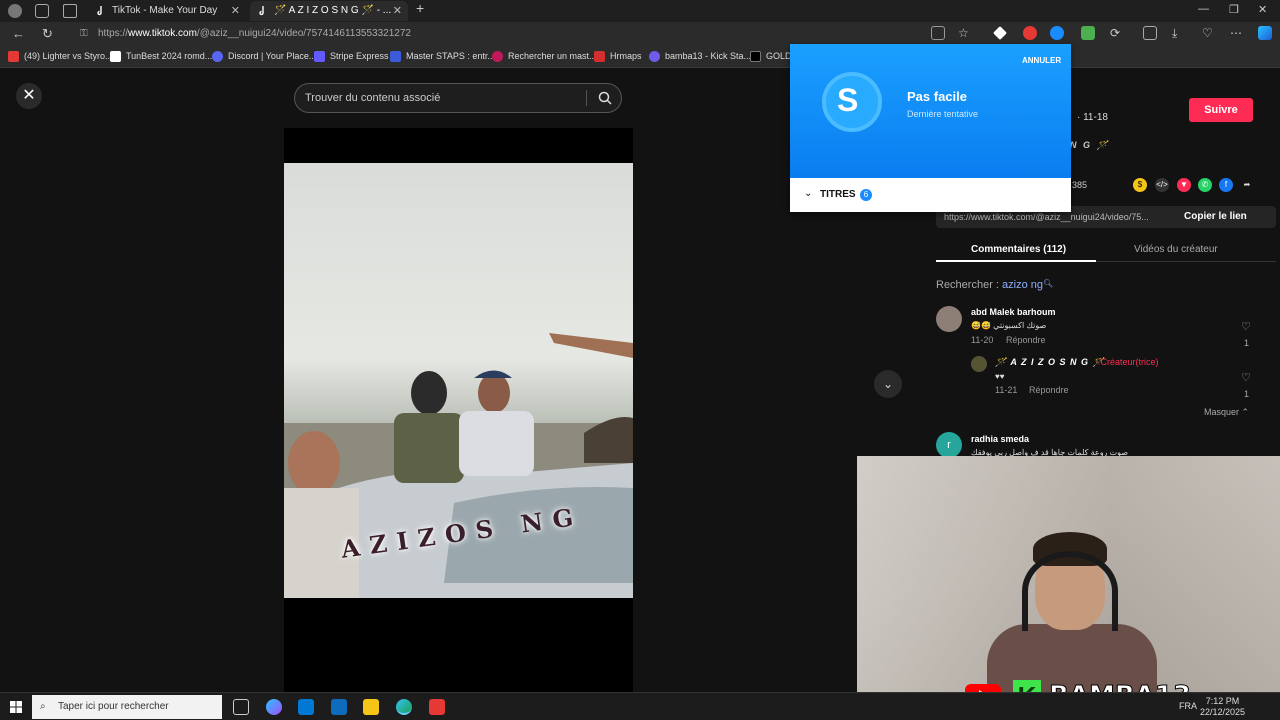 The image size is (1280, 720). Describe the element at coordinates (43, 706) in the screenshot. I see `search-icon: ⌕` at that location.